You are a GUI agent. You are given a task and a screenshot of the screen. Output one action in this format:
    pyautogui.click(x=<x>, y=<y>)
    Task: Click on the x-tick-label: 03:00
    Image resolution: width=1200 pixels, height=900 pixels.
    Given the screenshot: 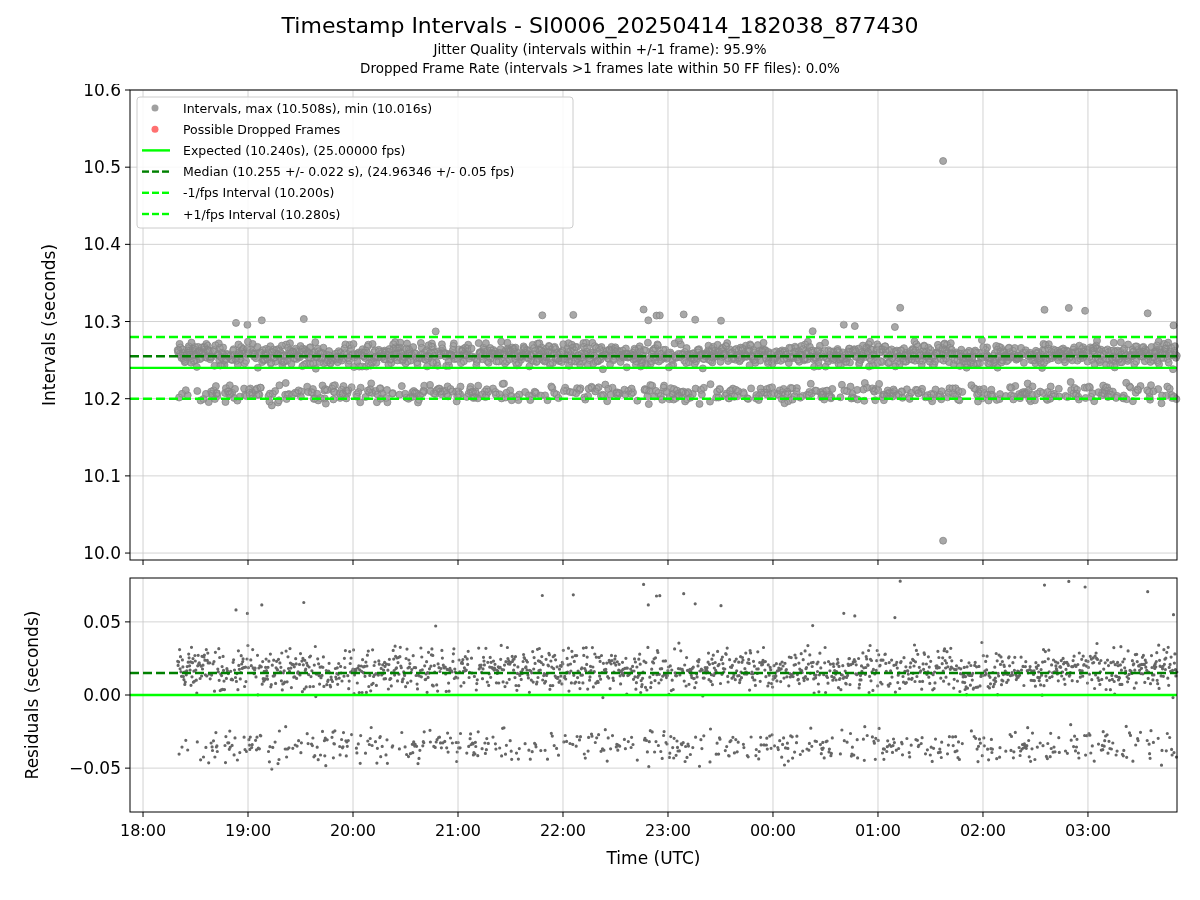 What is the action you would take?
    pyautogui.click(x=1087, y=830)
    